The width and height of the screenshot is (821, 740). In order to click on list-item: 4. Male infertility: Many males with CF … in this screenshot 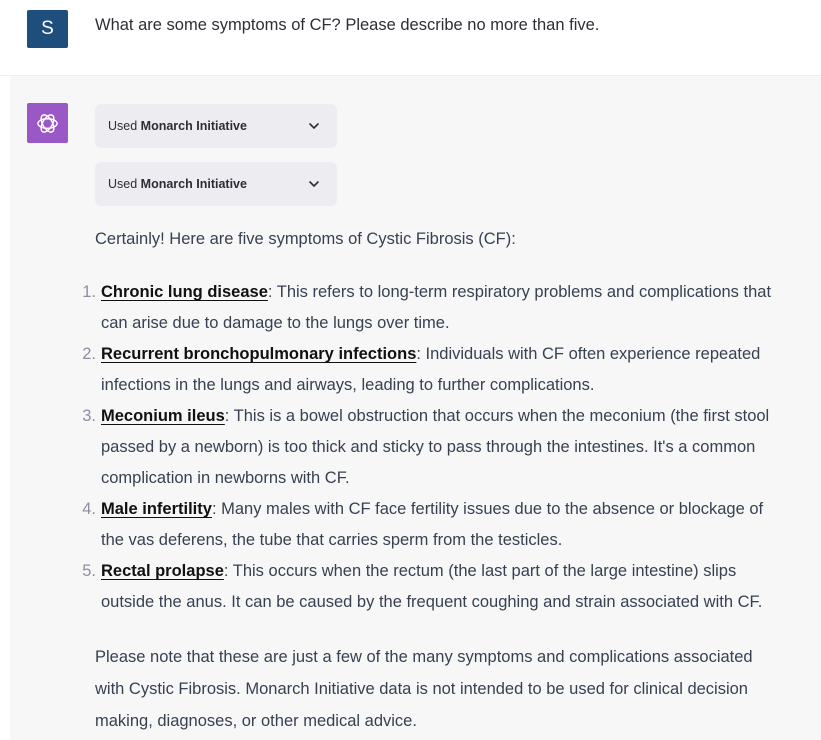, I will do `click(410, 525)`.